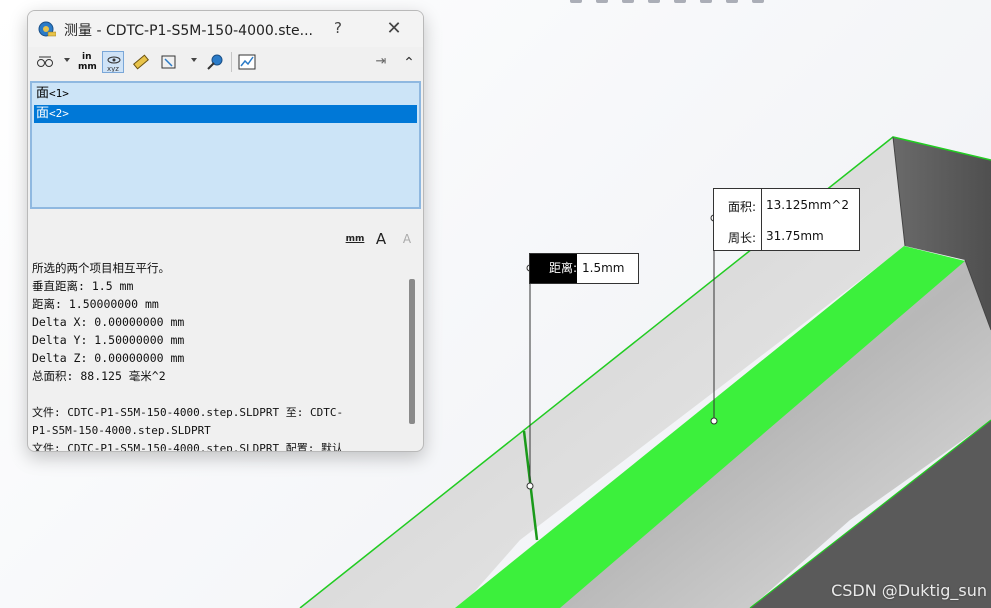 This screenshot has height=608, width=991. Describe the element at coordinates (603, 268) in the screenshot. I see `distance-callout-value: 1.5mm` at that location.